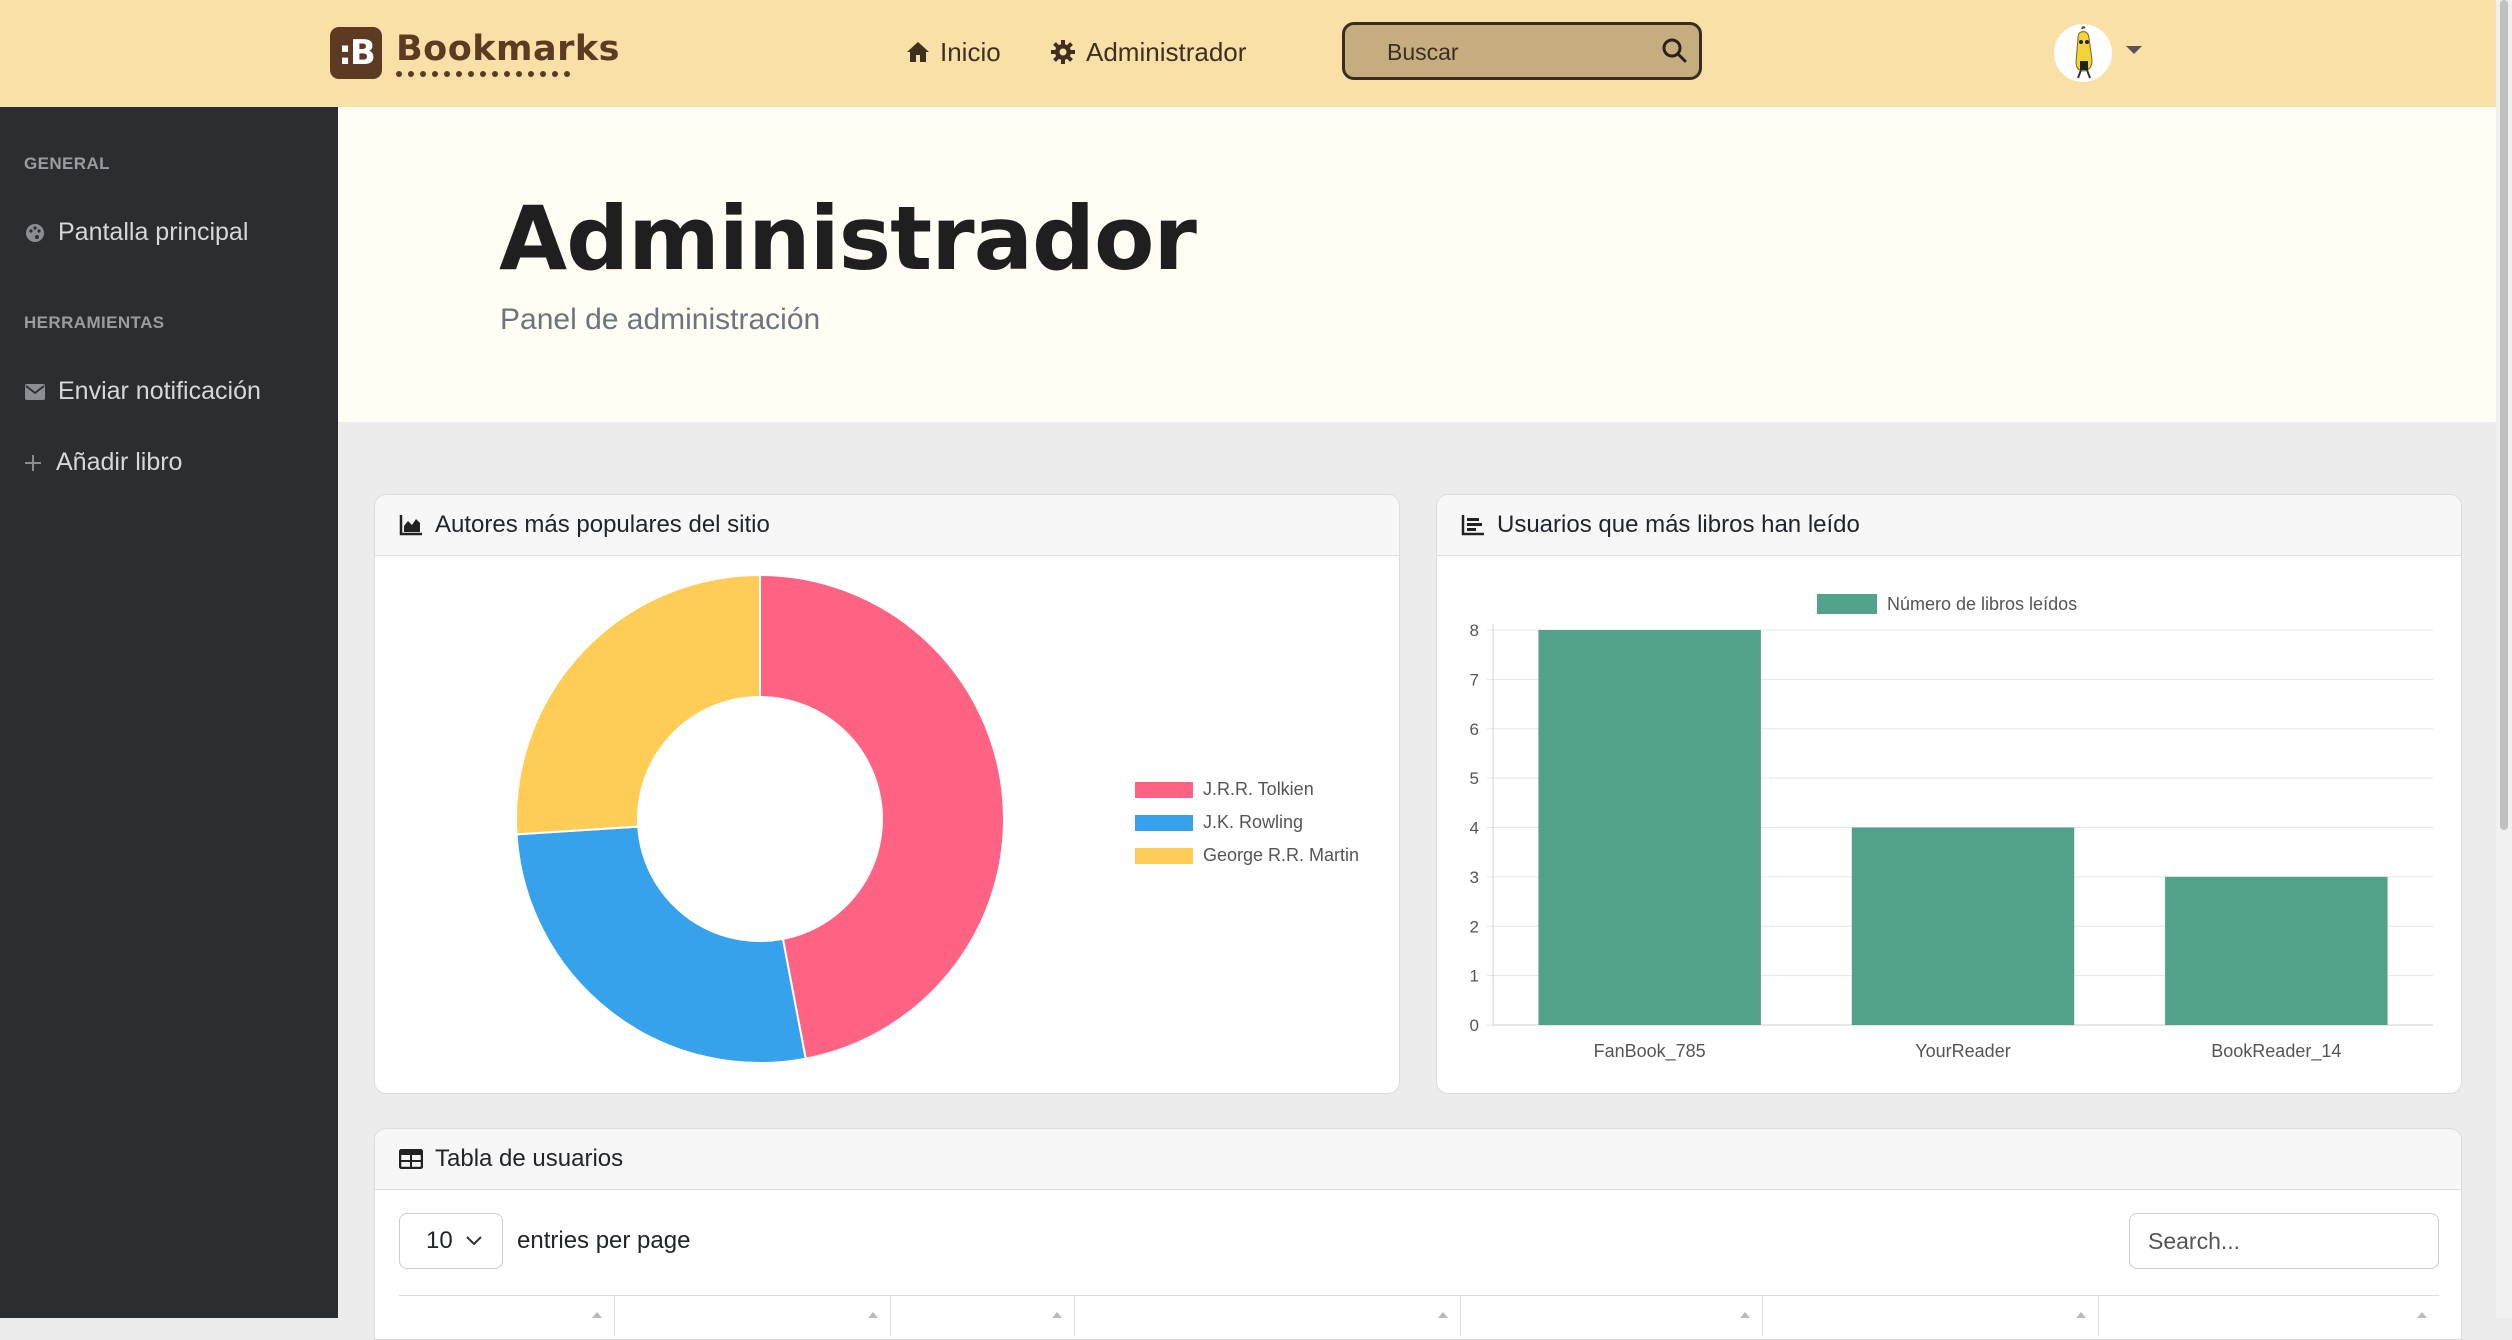 Image resolution: width=2512 pixels, height=1340 pixels. I want to click on table-search-input, so click(2284, 1241).